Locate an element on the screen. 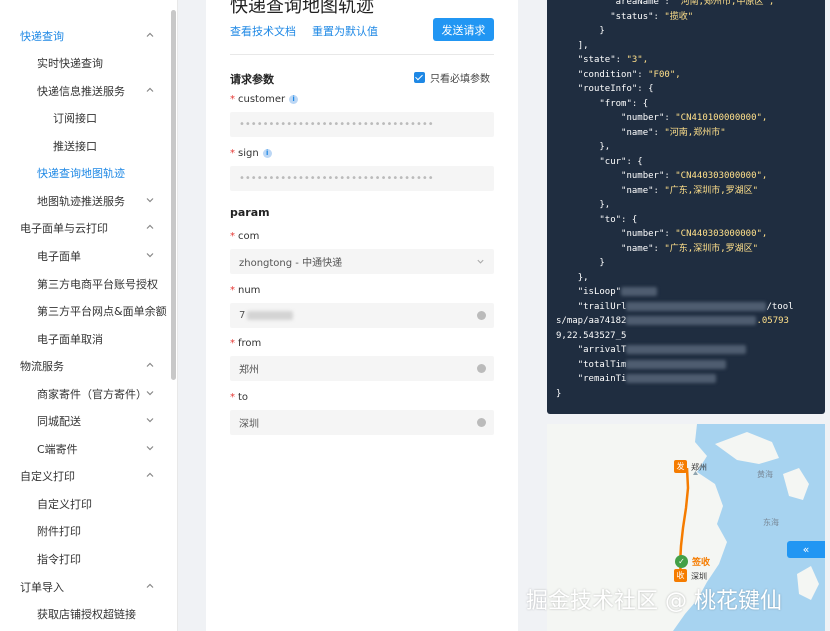 This screenshot has width=830, height=631. sidebar-item: 附件打印 is located at coordinates (85, 530).